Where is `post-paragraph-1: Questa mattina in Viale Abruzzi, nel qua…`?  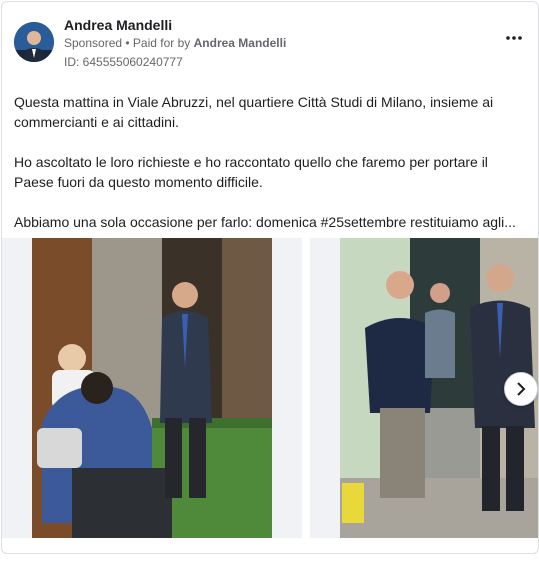 post-paragraph-1: Questa mattina in Viale Abruzzi, nel qua… is located at coordinates (254, 112).